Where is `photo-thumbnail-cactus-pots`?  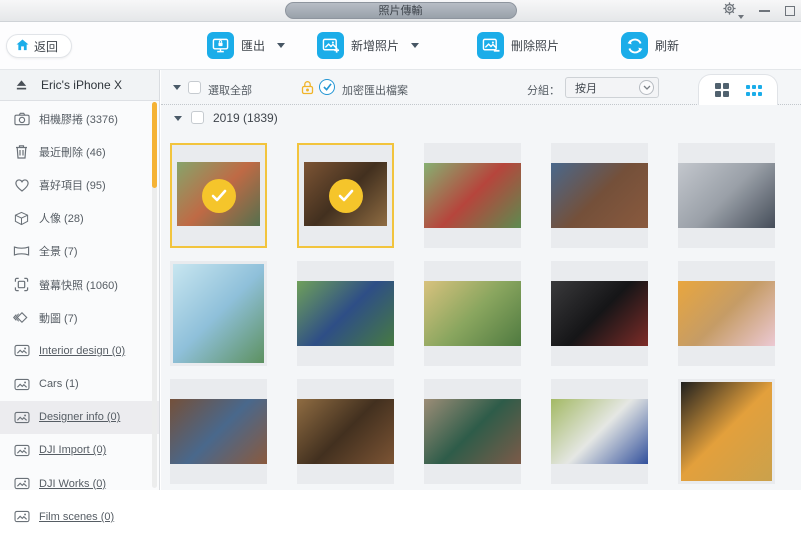 photo-thumbnail-cactus-pots is located at coordinates (218, 195).